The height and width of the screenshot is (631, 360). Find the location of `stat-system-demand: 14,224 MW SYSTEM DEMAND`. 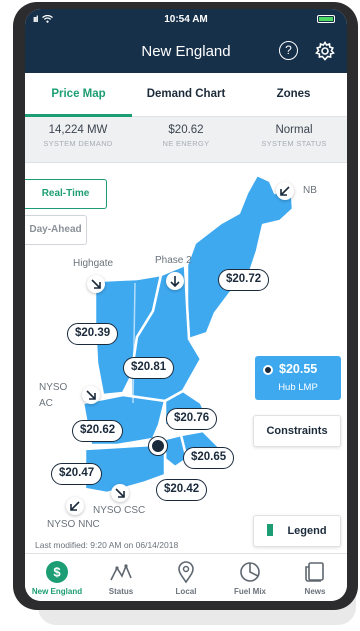

stat-system-demand: 14,224 MW SYSTEM DEMAND is located at coordinates (78, 136).